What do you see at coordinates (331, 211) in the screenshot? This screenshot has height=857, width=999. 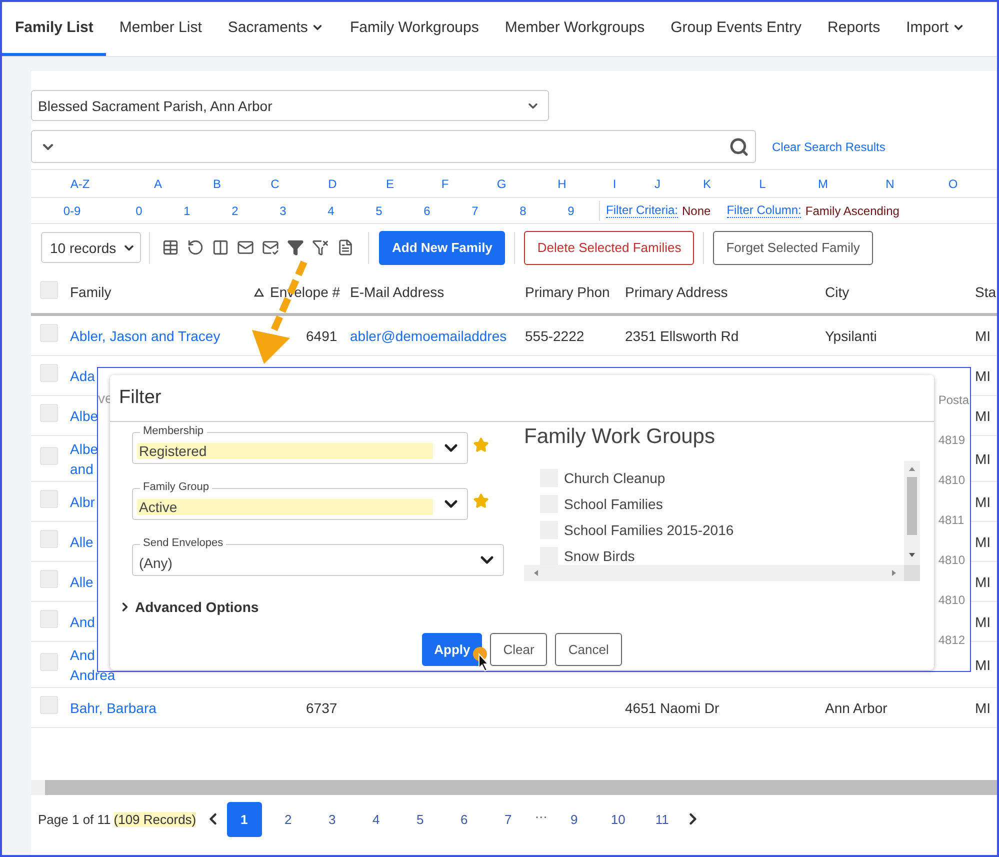 I see `digit-link: 4` at bounding box center [331, 211].